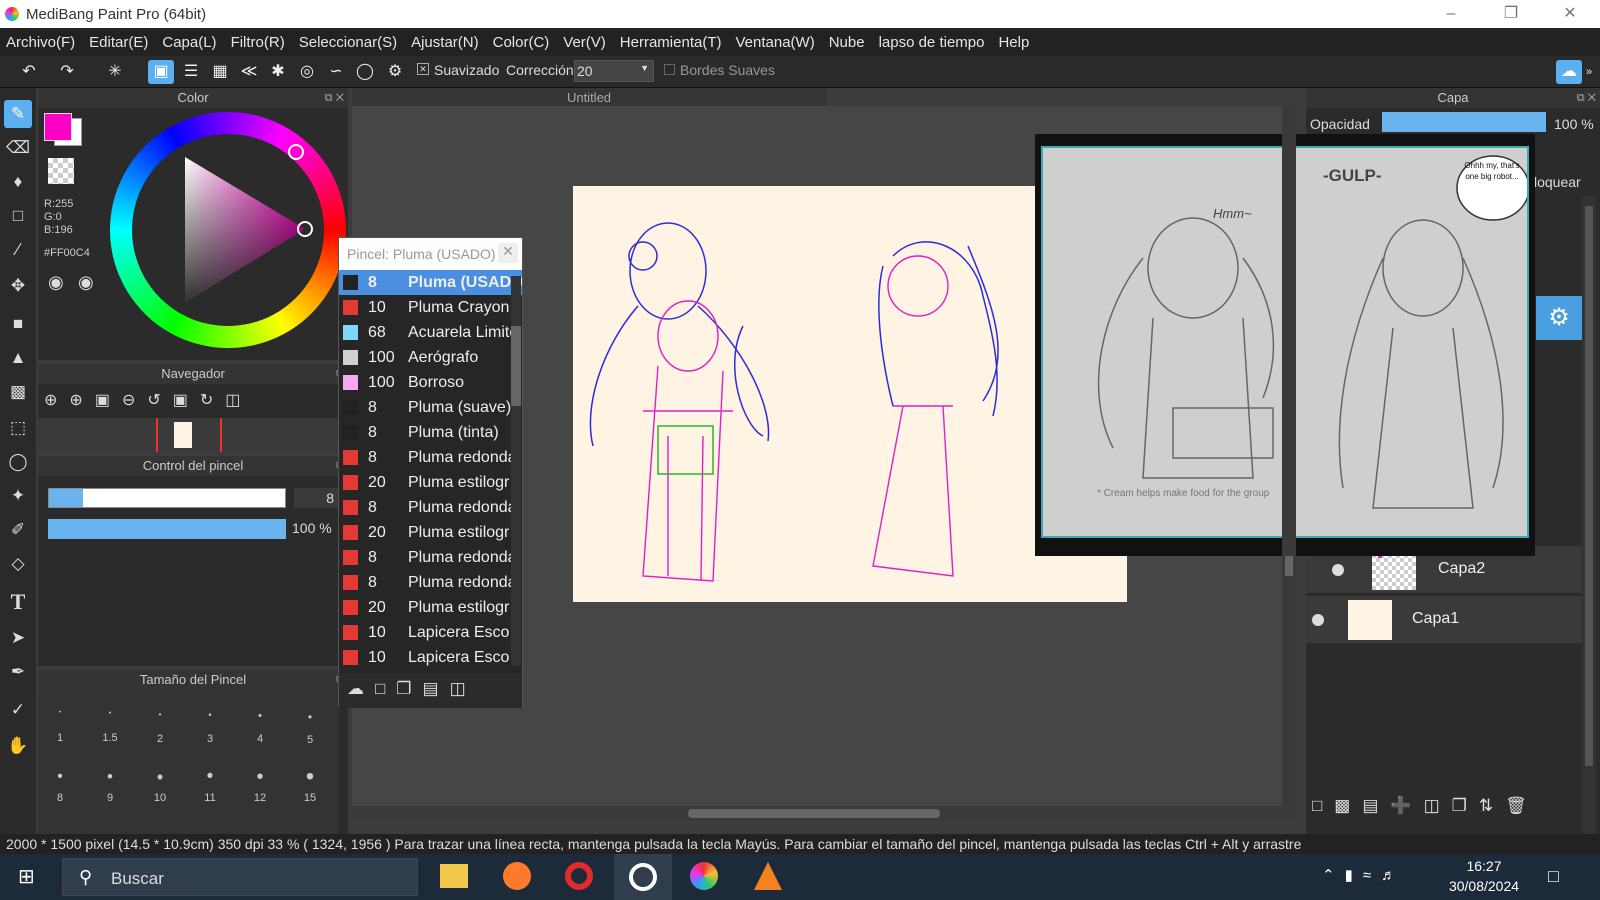 The width and height of the screenshot is (1600, 900). I want to click on zoom-plus-icon: ⊕, so click(81, 400).